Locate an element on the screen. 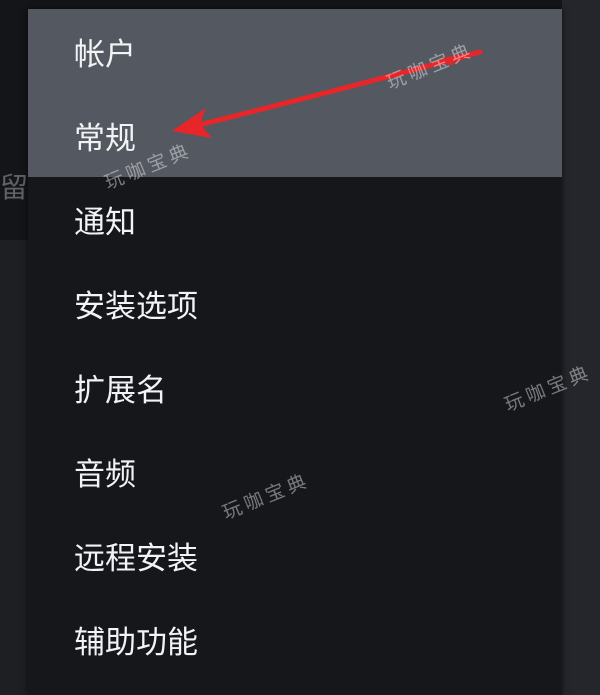 Image resolution: width=600 pixels, height=695 pixels. background-right-strip is located at coordinates (581, 347).